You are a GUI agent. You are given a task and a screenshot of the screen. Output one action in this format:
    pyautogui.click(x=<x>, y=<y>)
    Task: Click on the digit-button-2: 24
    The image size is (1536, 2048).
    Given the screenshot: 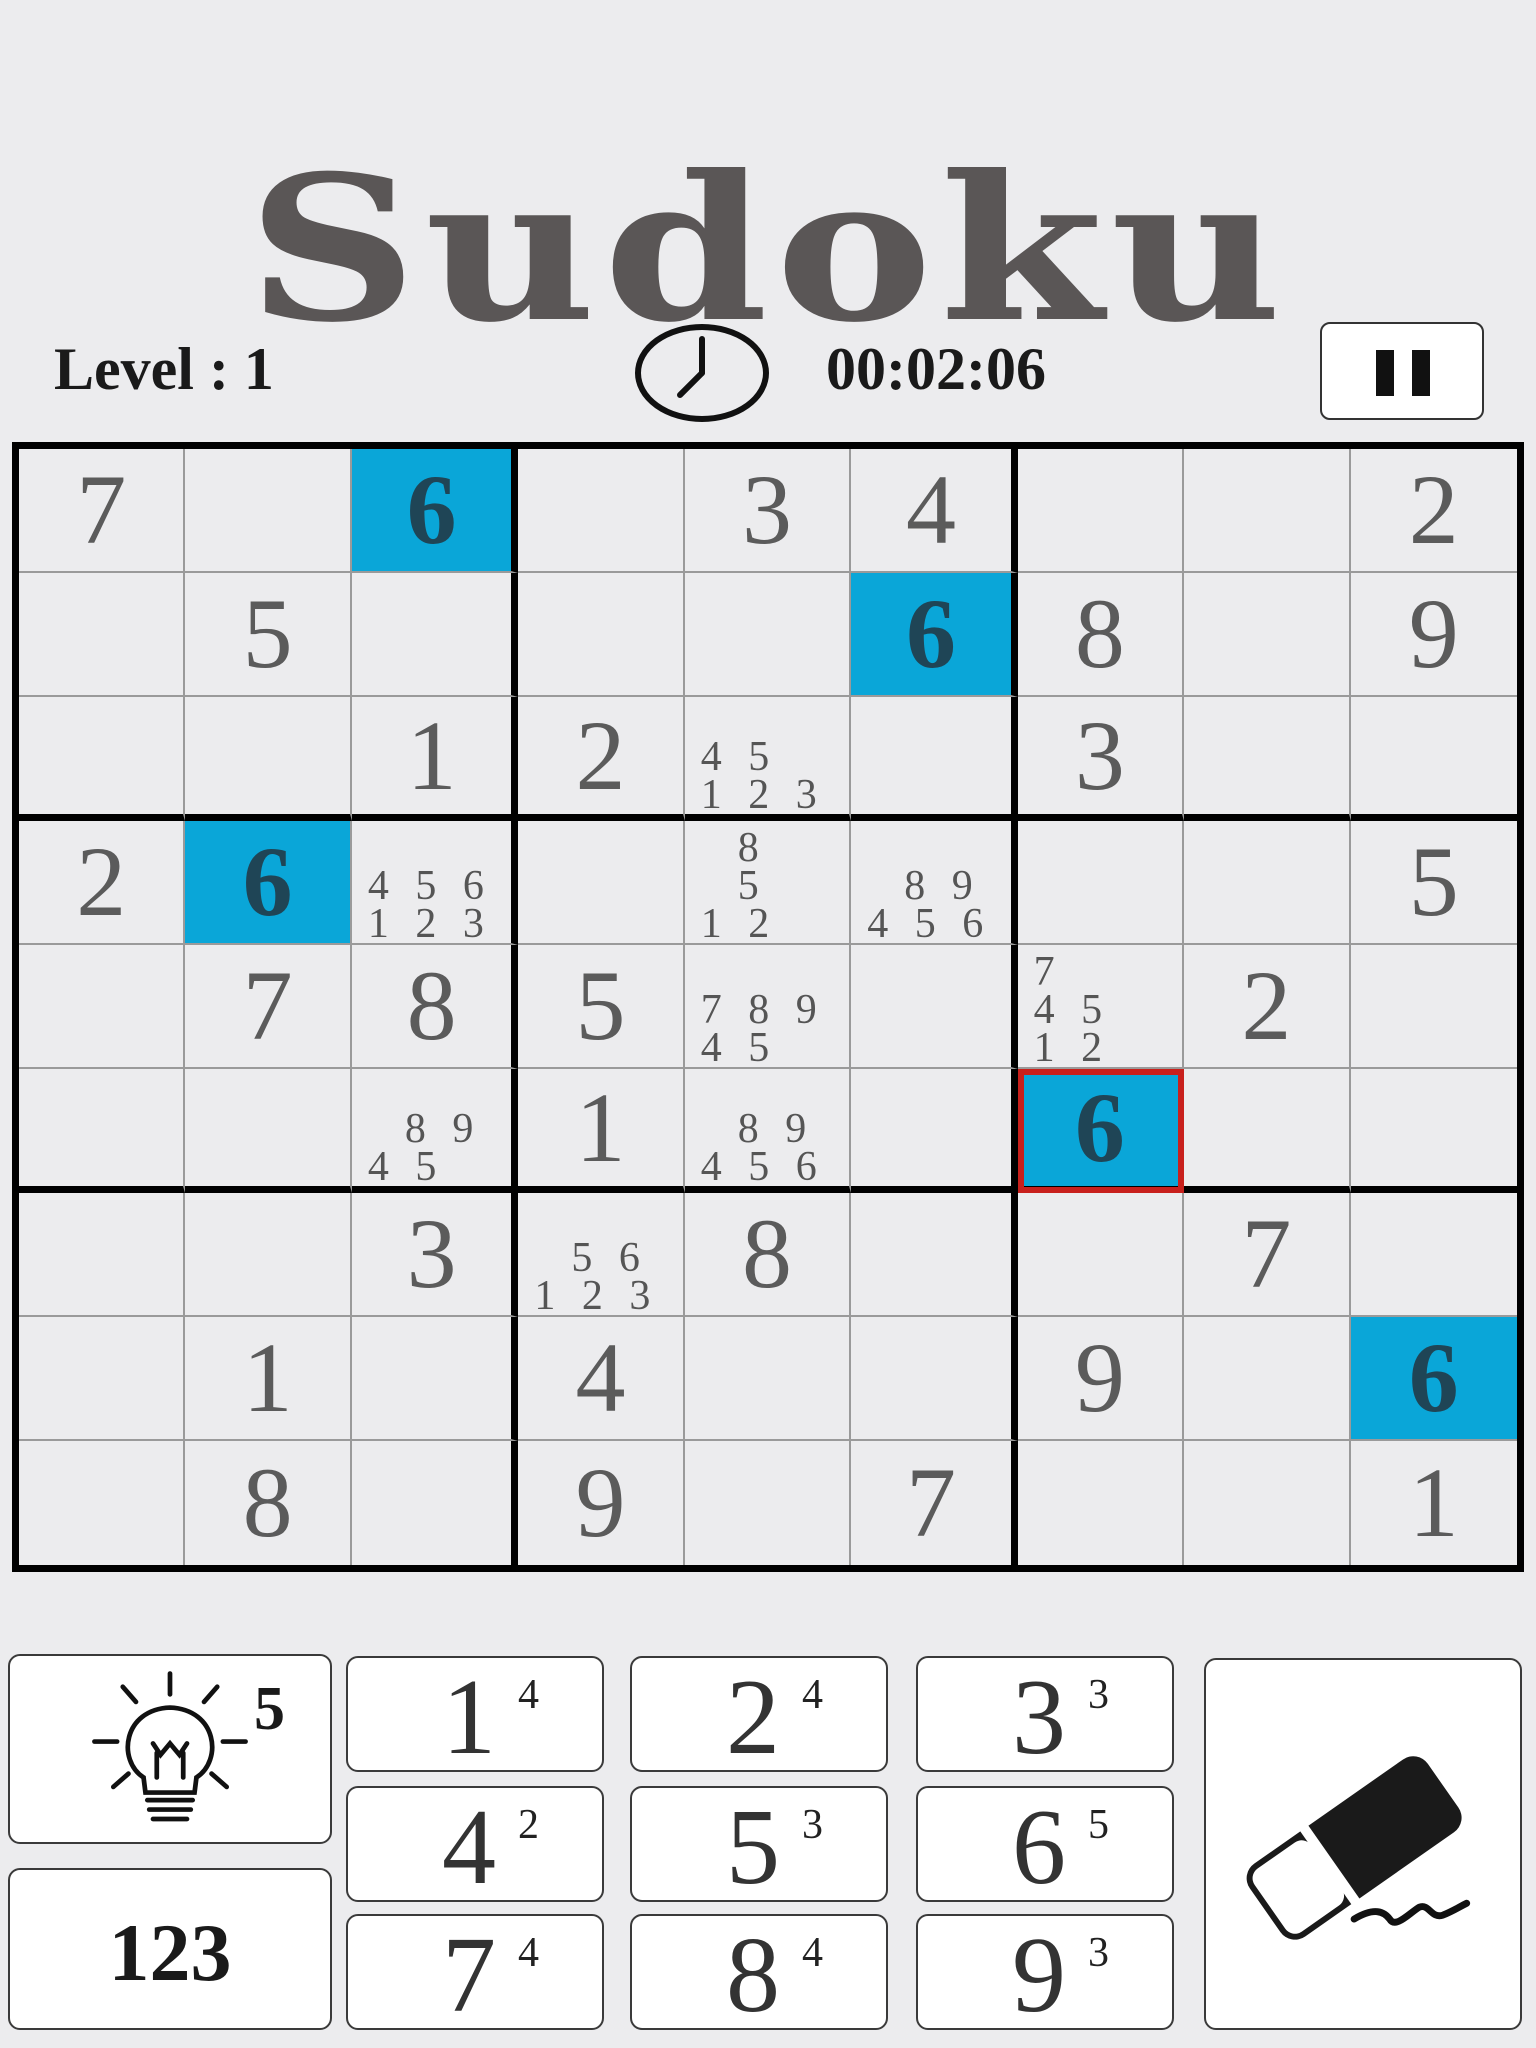 What is the action you would take?
    pyautogui.click(x=759, y=1714)
    